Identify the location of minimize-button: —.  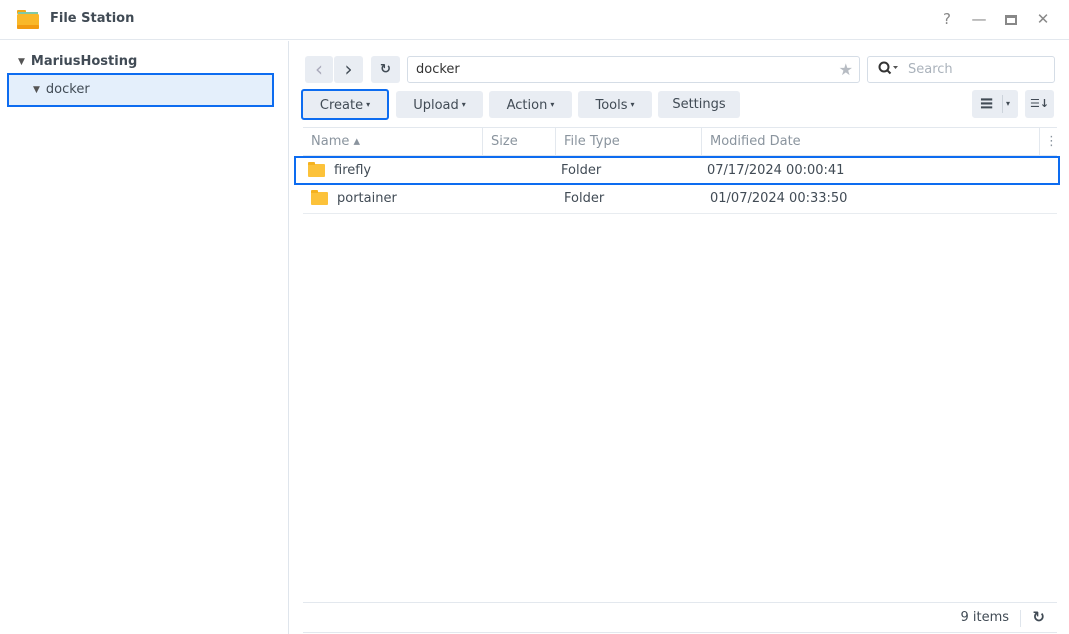
(979, 19).